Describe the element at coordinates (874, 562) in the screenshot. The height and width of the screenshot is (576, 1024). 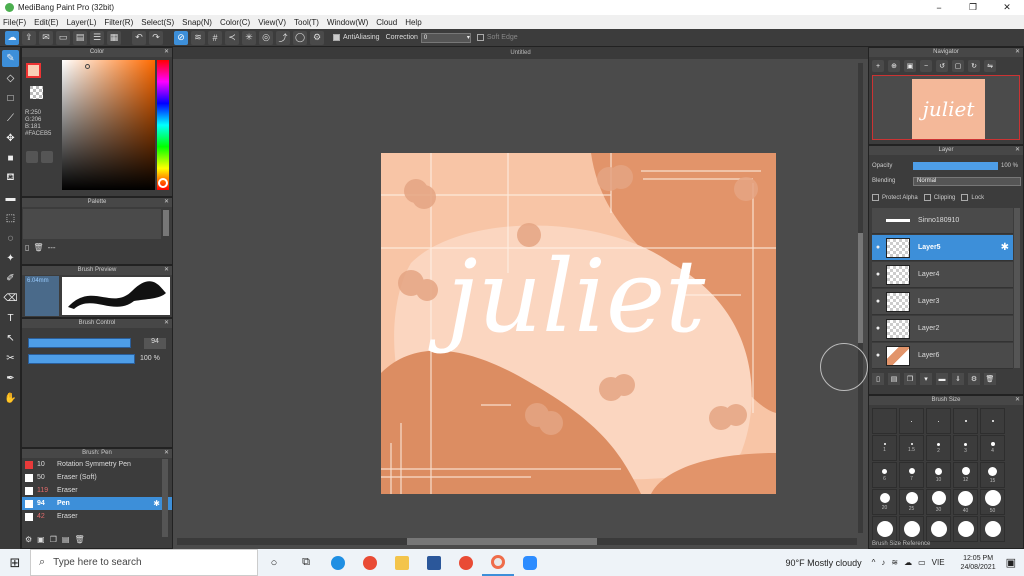
I see `chevron-up-icon: ^` at that location.